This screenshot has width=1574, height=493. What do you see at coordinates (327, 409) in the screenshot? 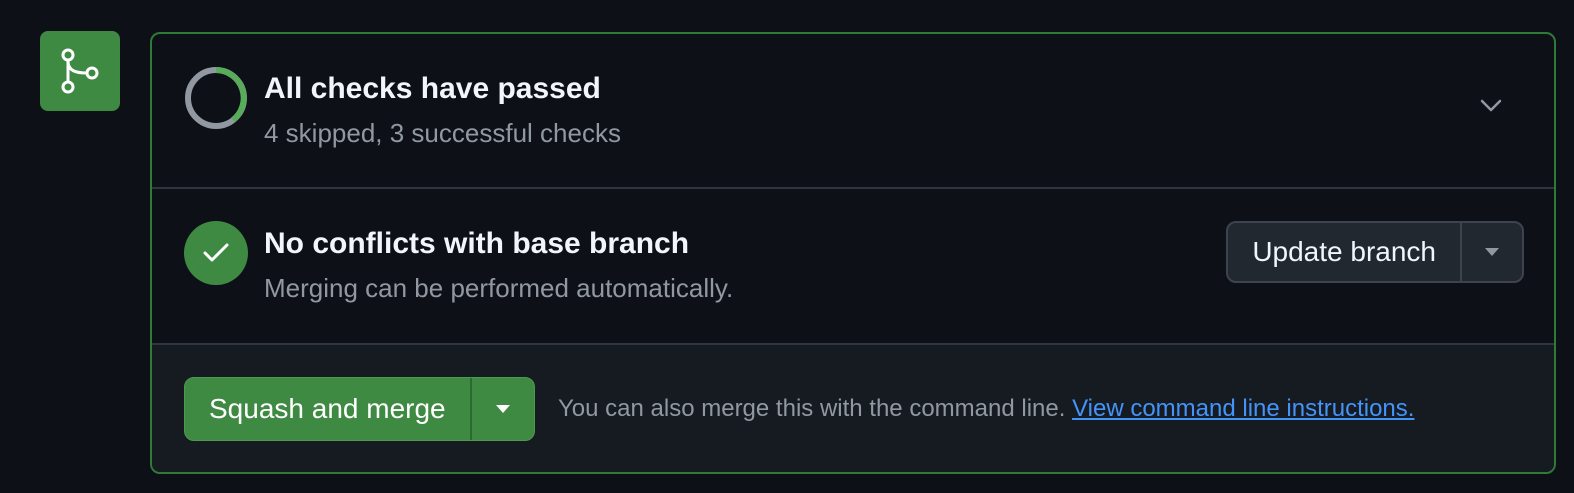
I see `squash-and-merge-button: Squash and merge` at bounding box center [327, 409].